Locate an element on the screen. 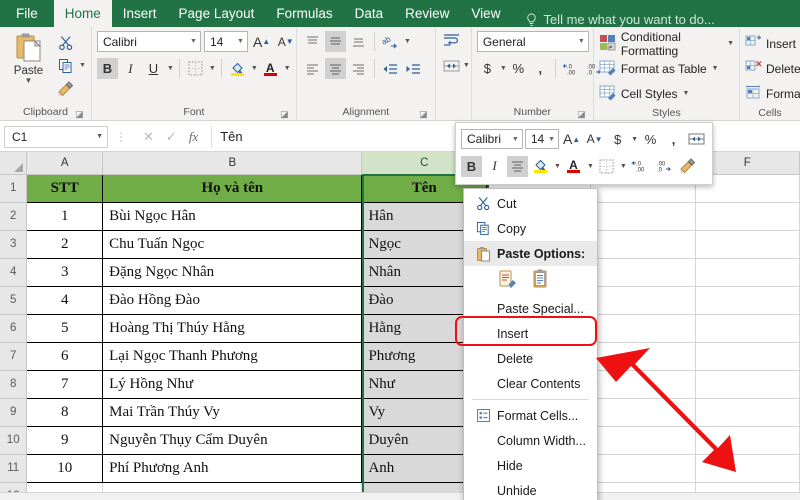 The image size is (800, 500). format-as-table-caret: ▼ is located at coordinates (715, 68).